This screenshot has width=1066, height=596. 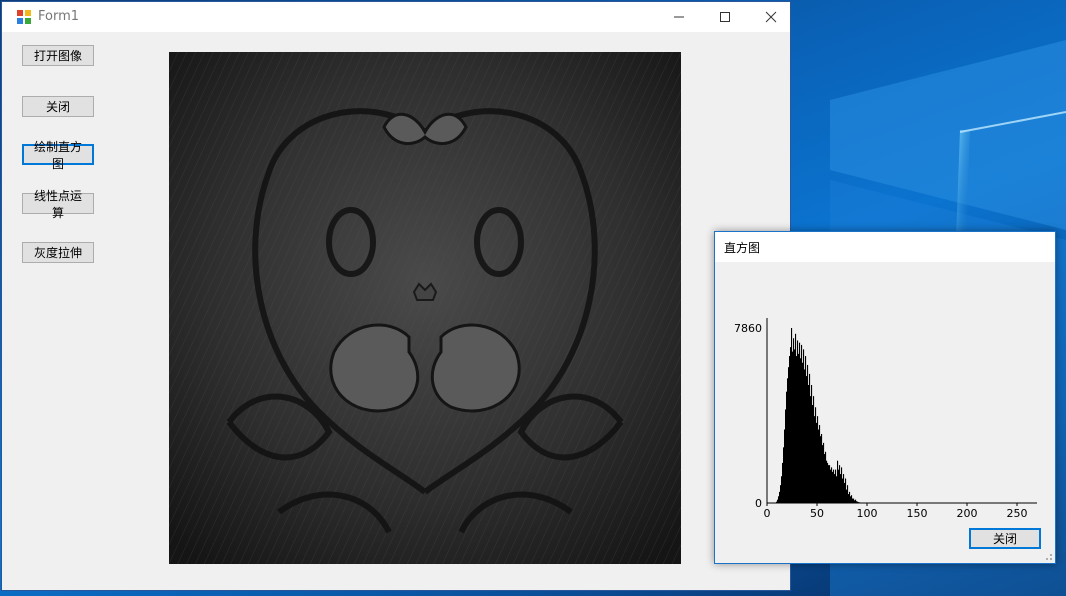 What do you see at coordinates (917, 513) in the screenshot?
I see `x-tick-label: 150` at bounding box center [917, 513].